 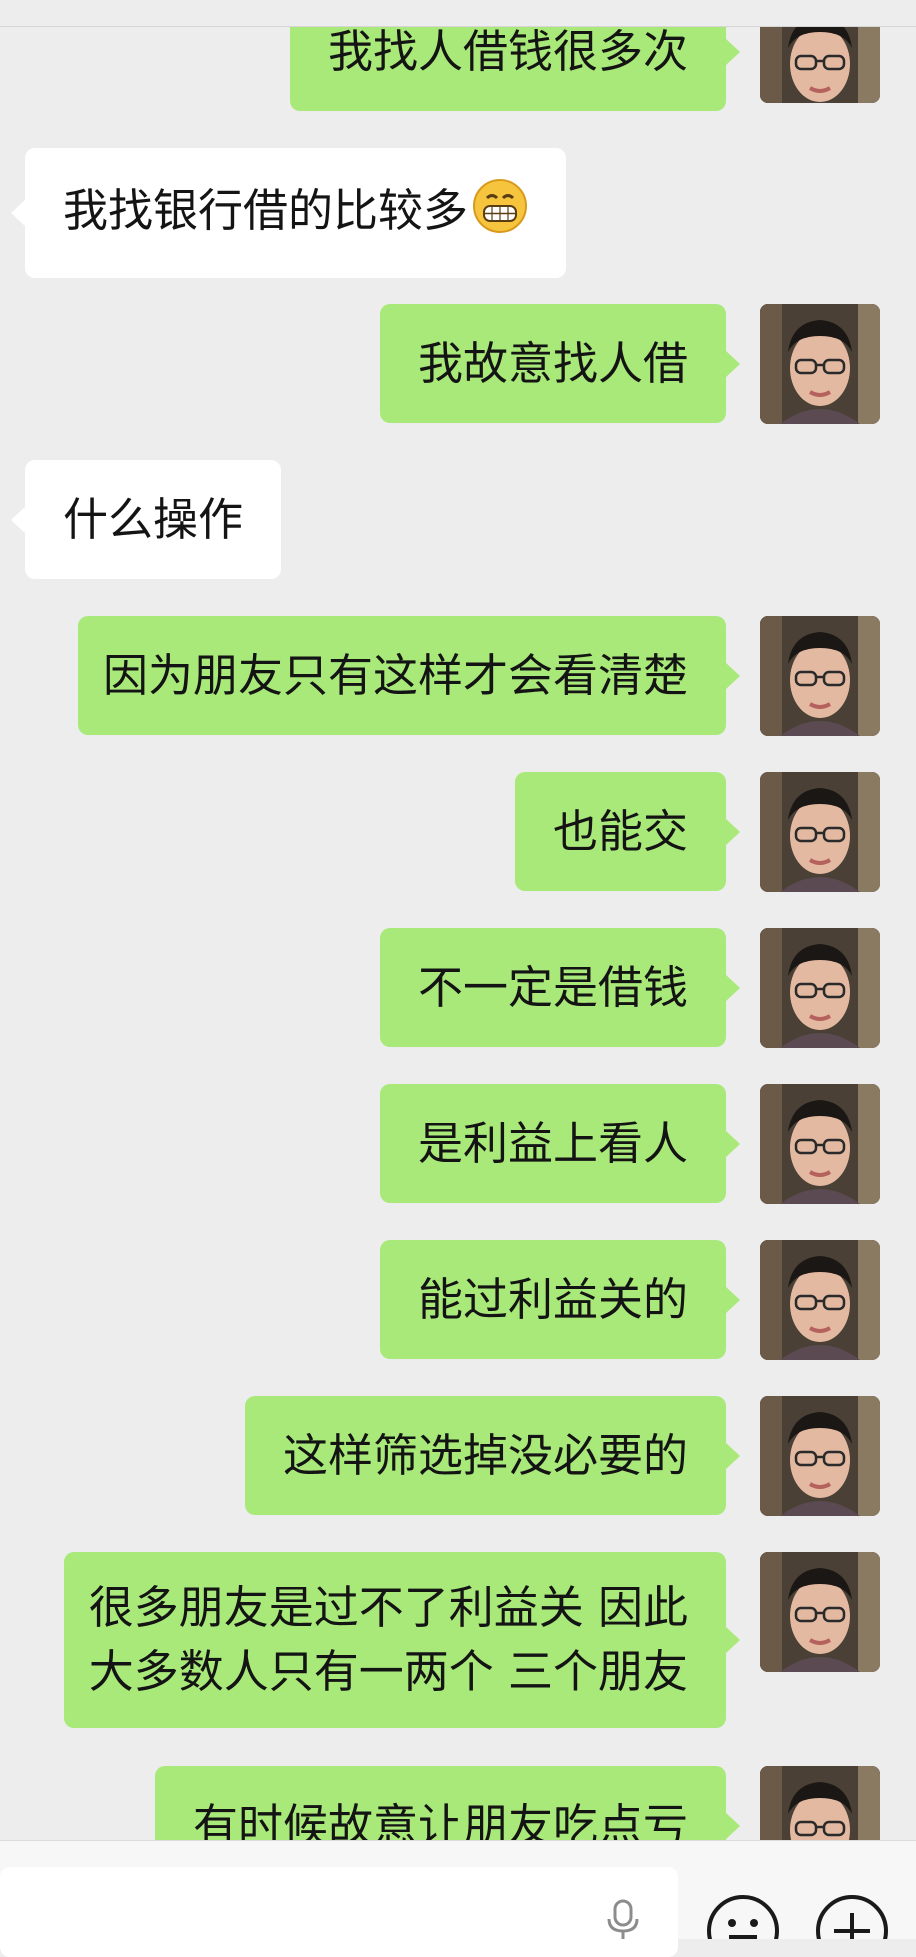 I want to click on message-text: 什么操作, so click(x=153, y=519).